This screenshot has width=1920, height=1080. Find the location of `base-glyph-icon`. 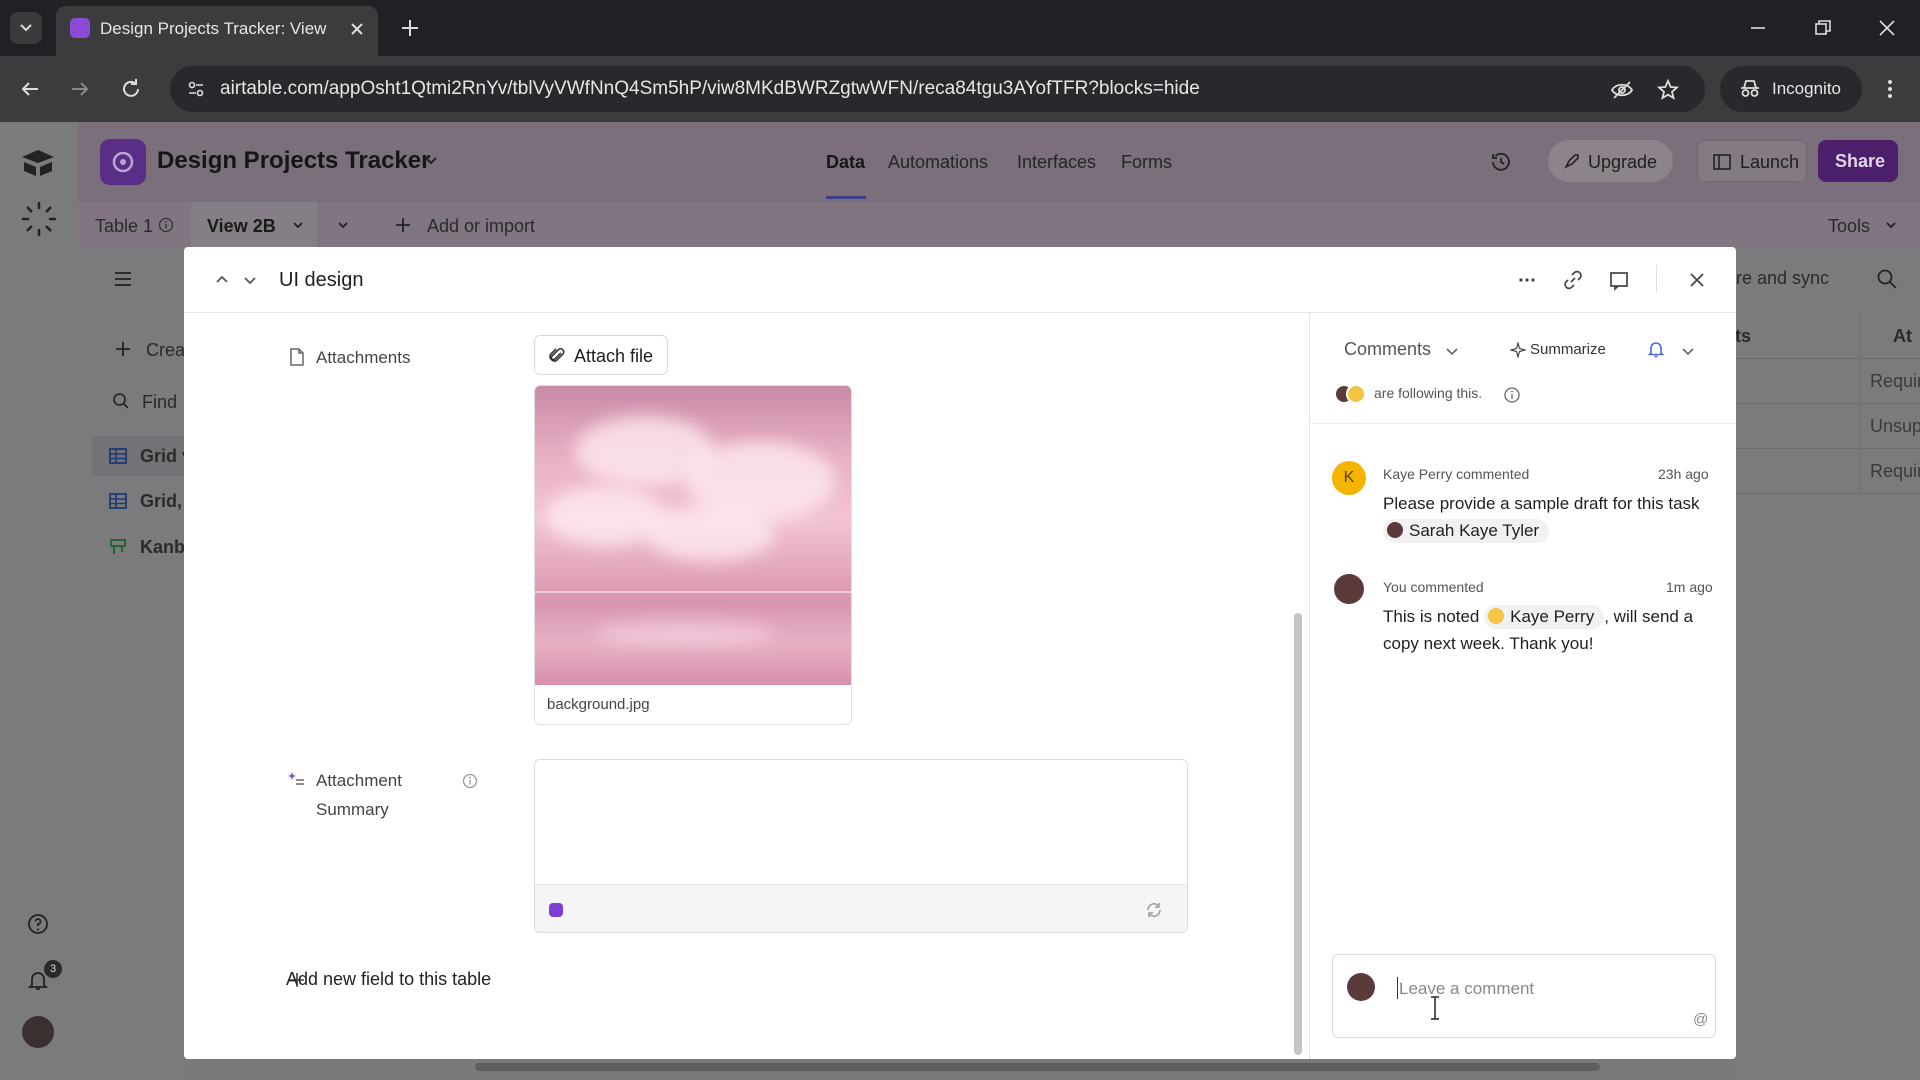

base-glyph-icon is located at coordinates (123, 162).